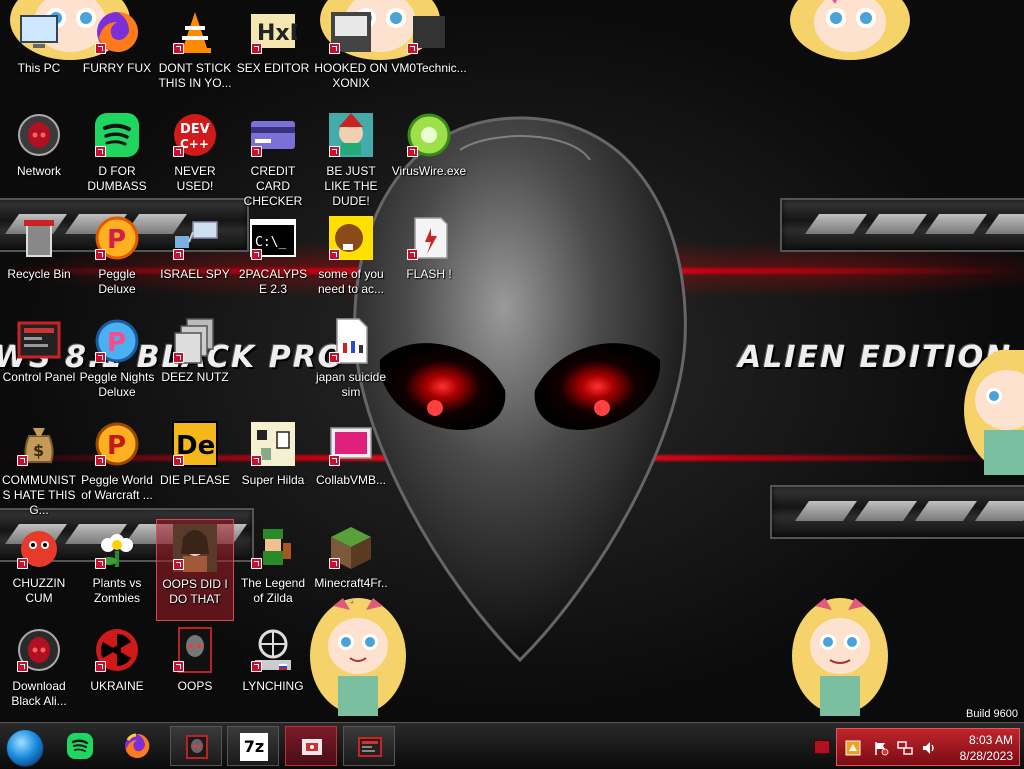  I want to click on desktop-icon-label: 2PACALYPSE 2.3, so click(273, 281).